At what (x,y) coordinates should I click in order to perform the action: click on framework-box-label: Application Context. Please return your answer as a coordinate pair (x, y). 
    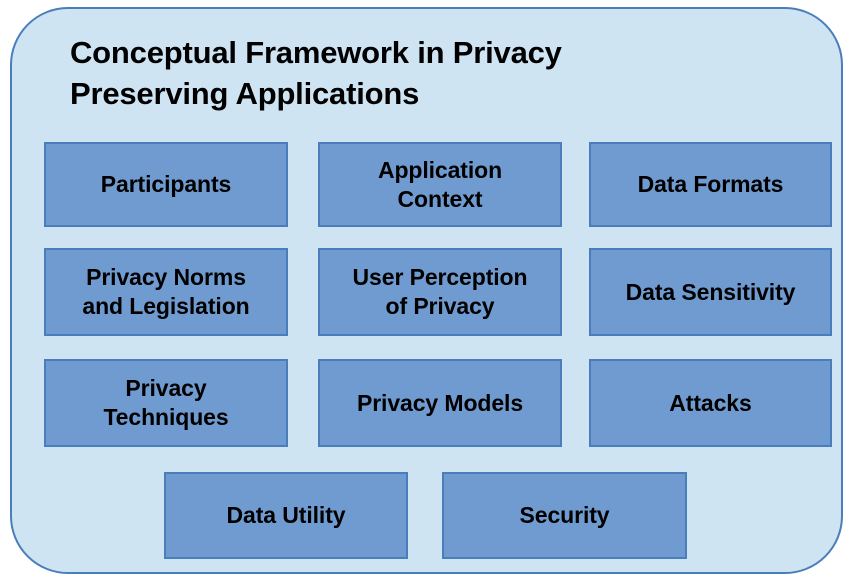
    Looking at the image, I should click on (440, 184).